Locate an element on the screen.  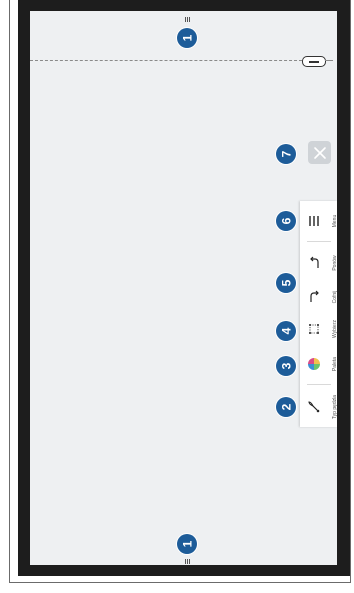
bottom-drag-handle is located at coordinates (187, 561).